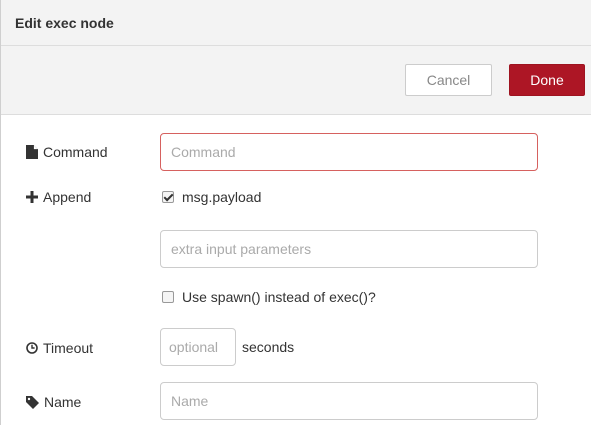 This screenshot has height=425, width=591. I want to click on spawn-option: Use spawn() instead of exec()?, so click(269, 297).